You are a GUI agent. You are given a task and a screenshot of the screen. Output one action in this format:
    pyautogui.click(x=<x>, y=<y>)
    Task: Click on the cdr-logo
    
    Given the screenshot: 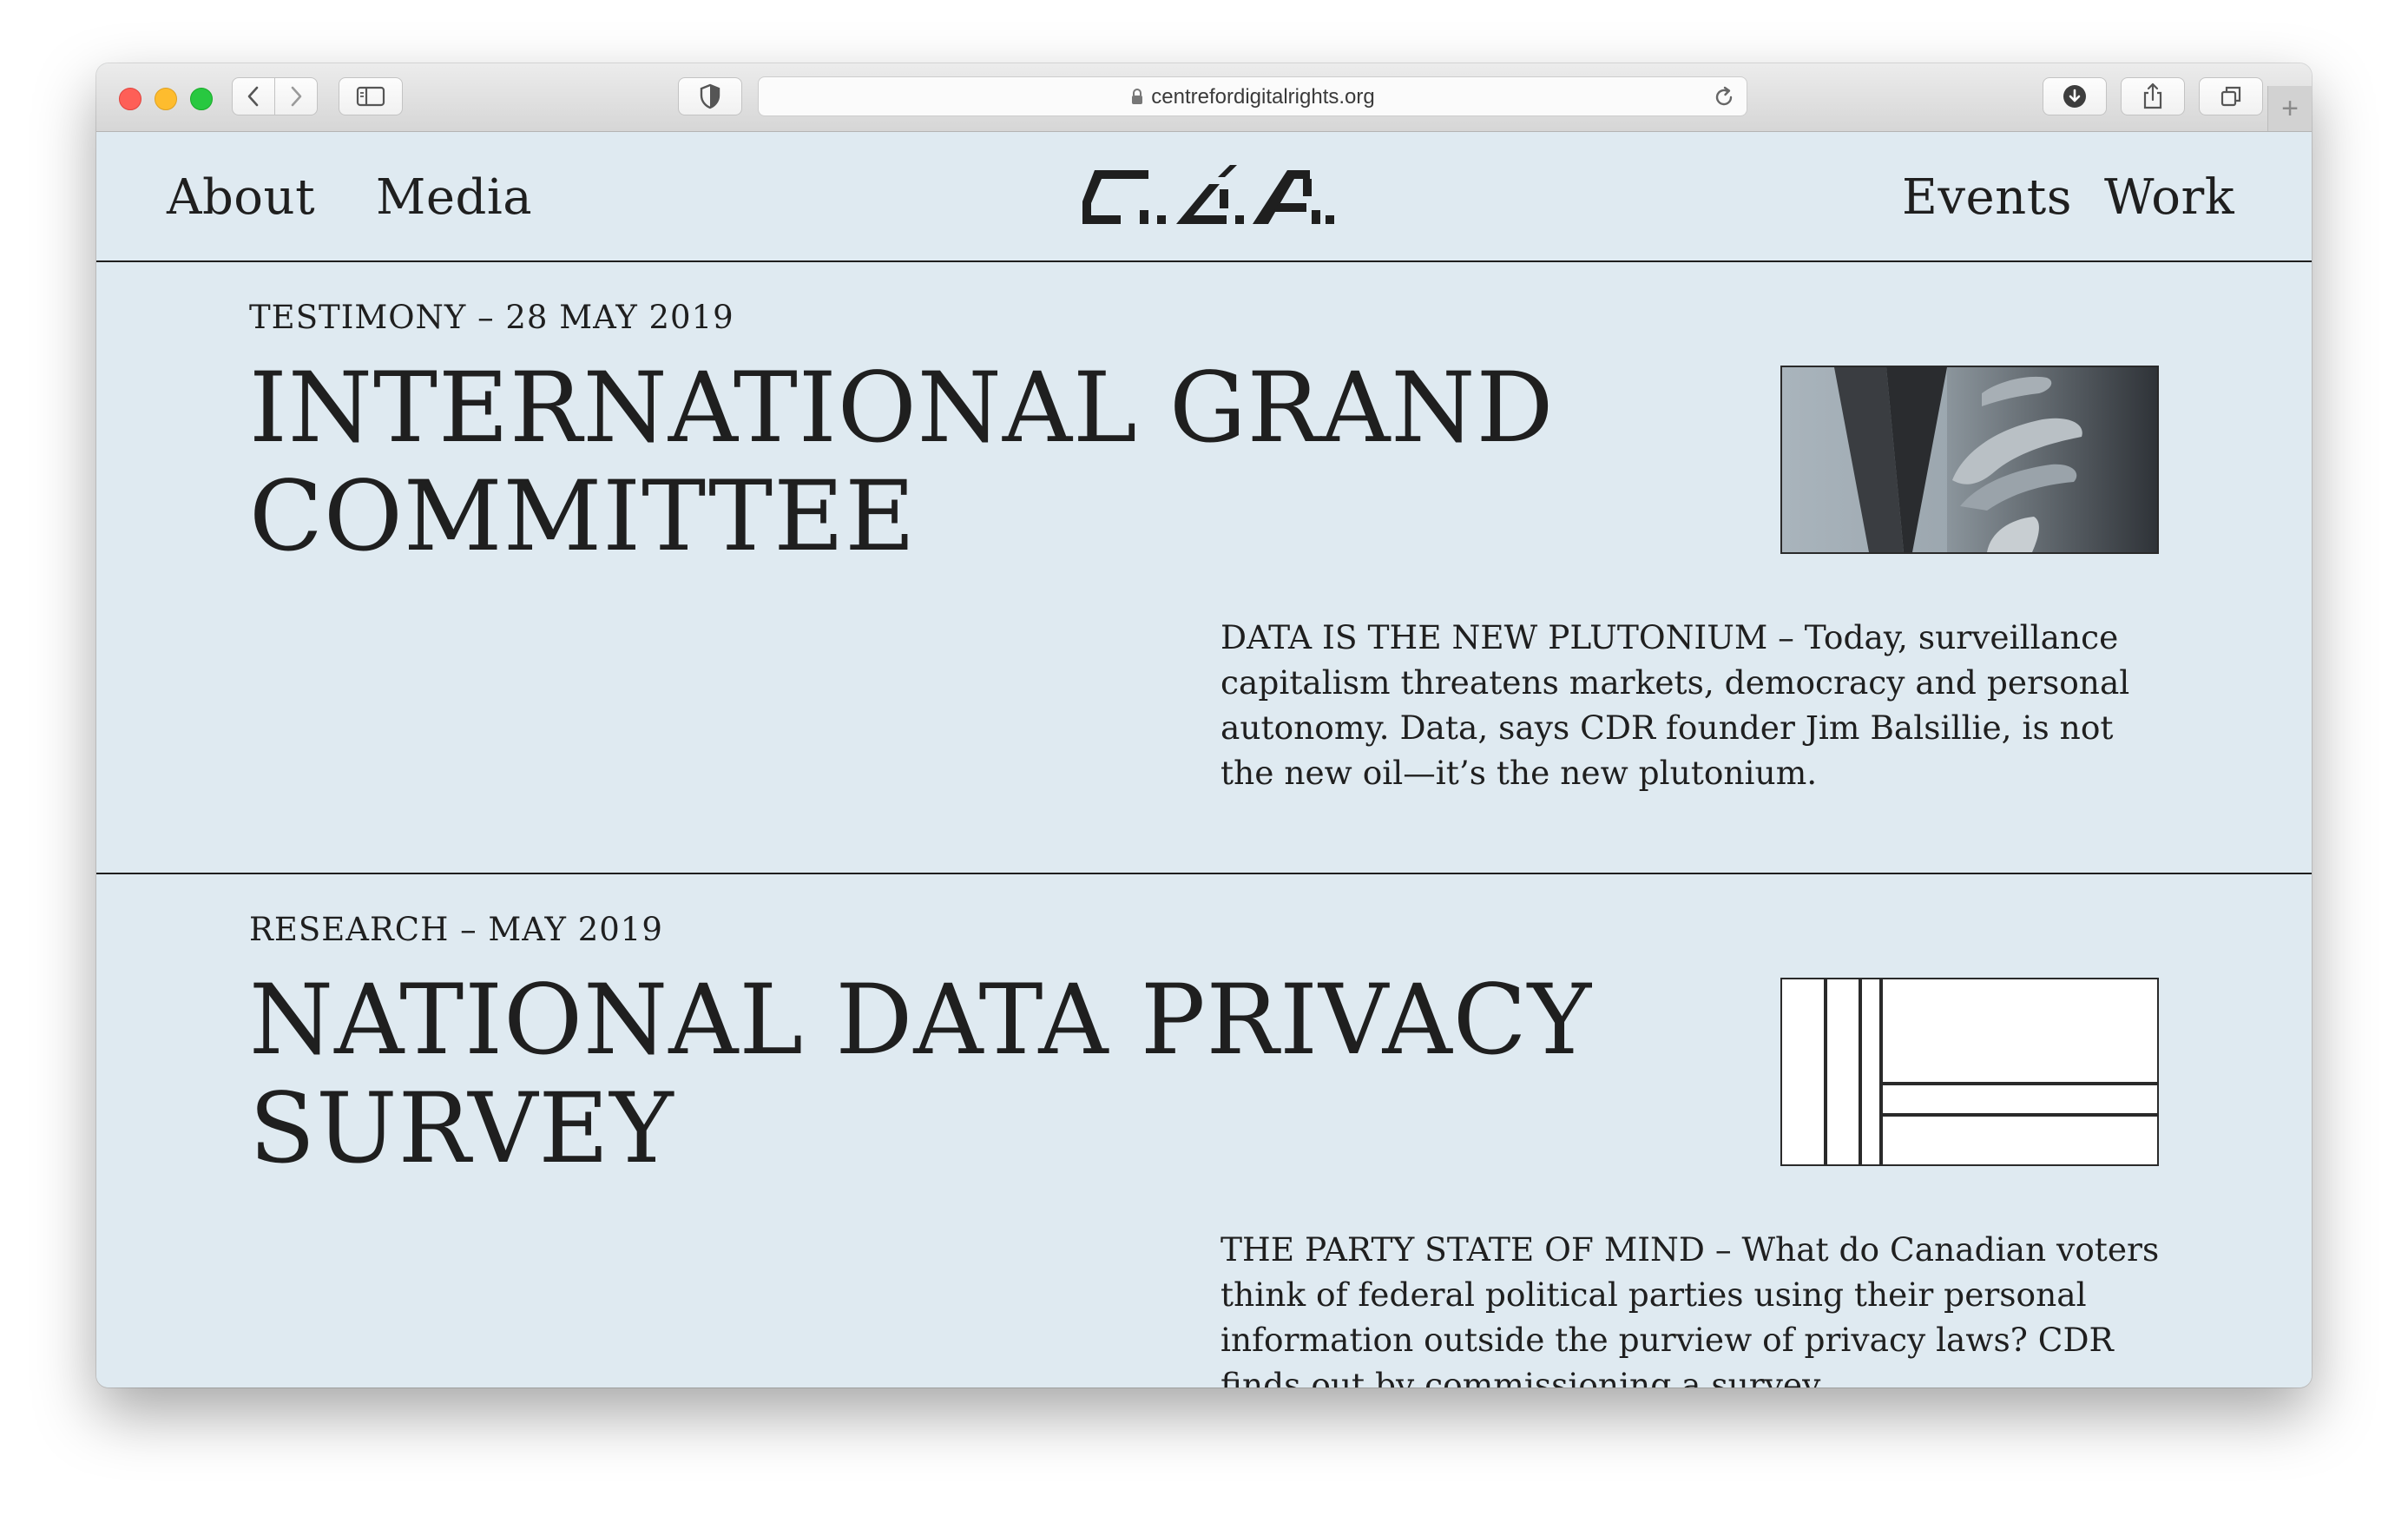 What is the action you would take?
    pyautogui.click(x=1208, y=194)
    